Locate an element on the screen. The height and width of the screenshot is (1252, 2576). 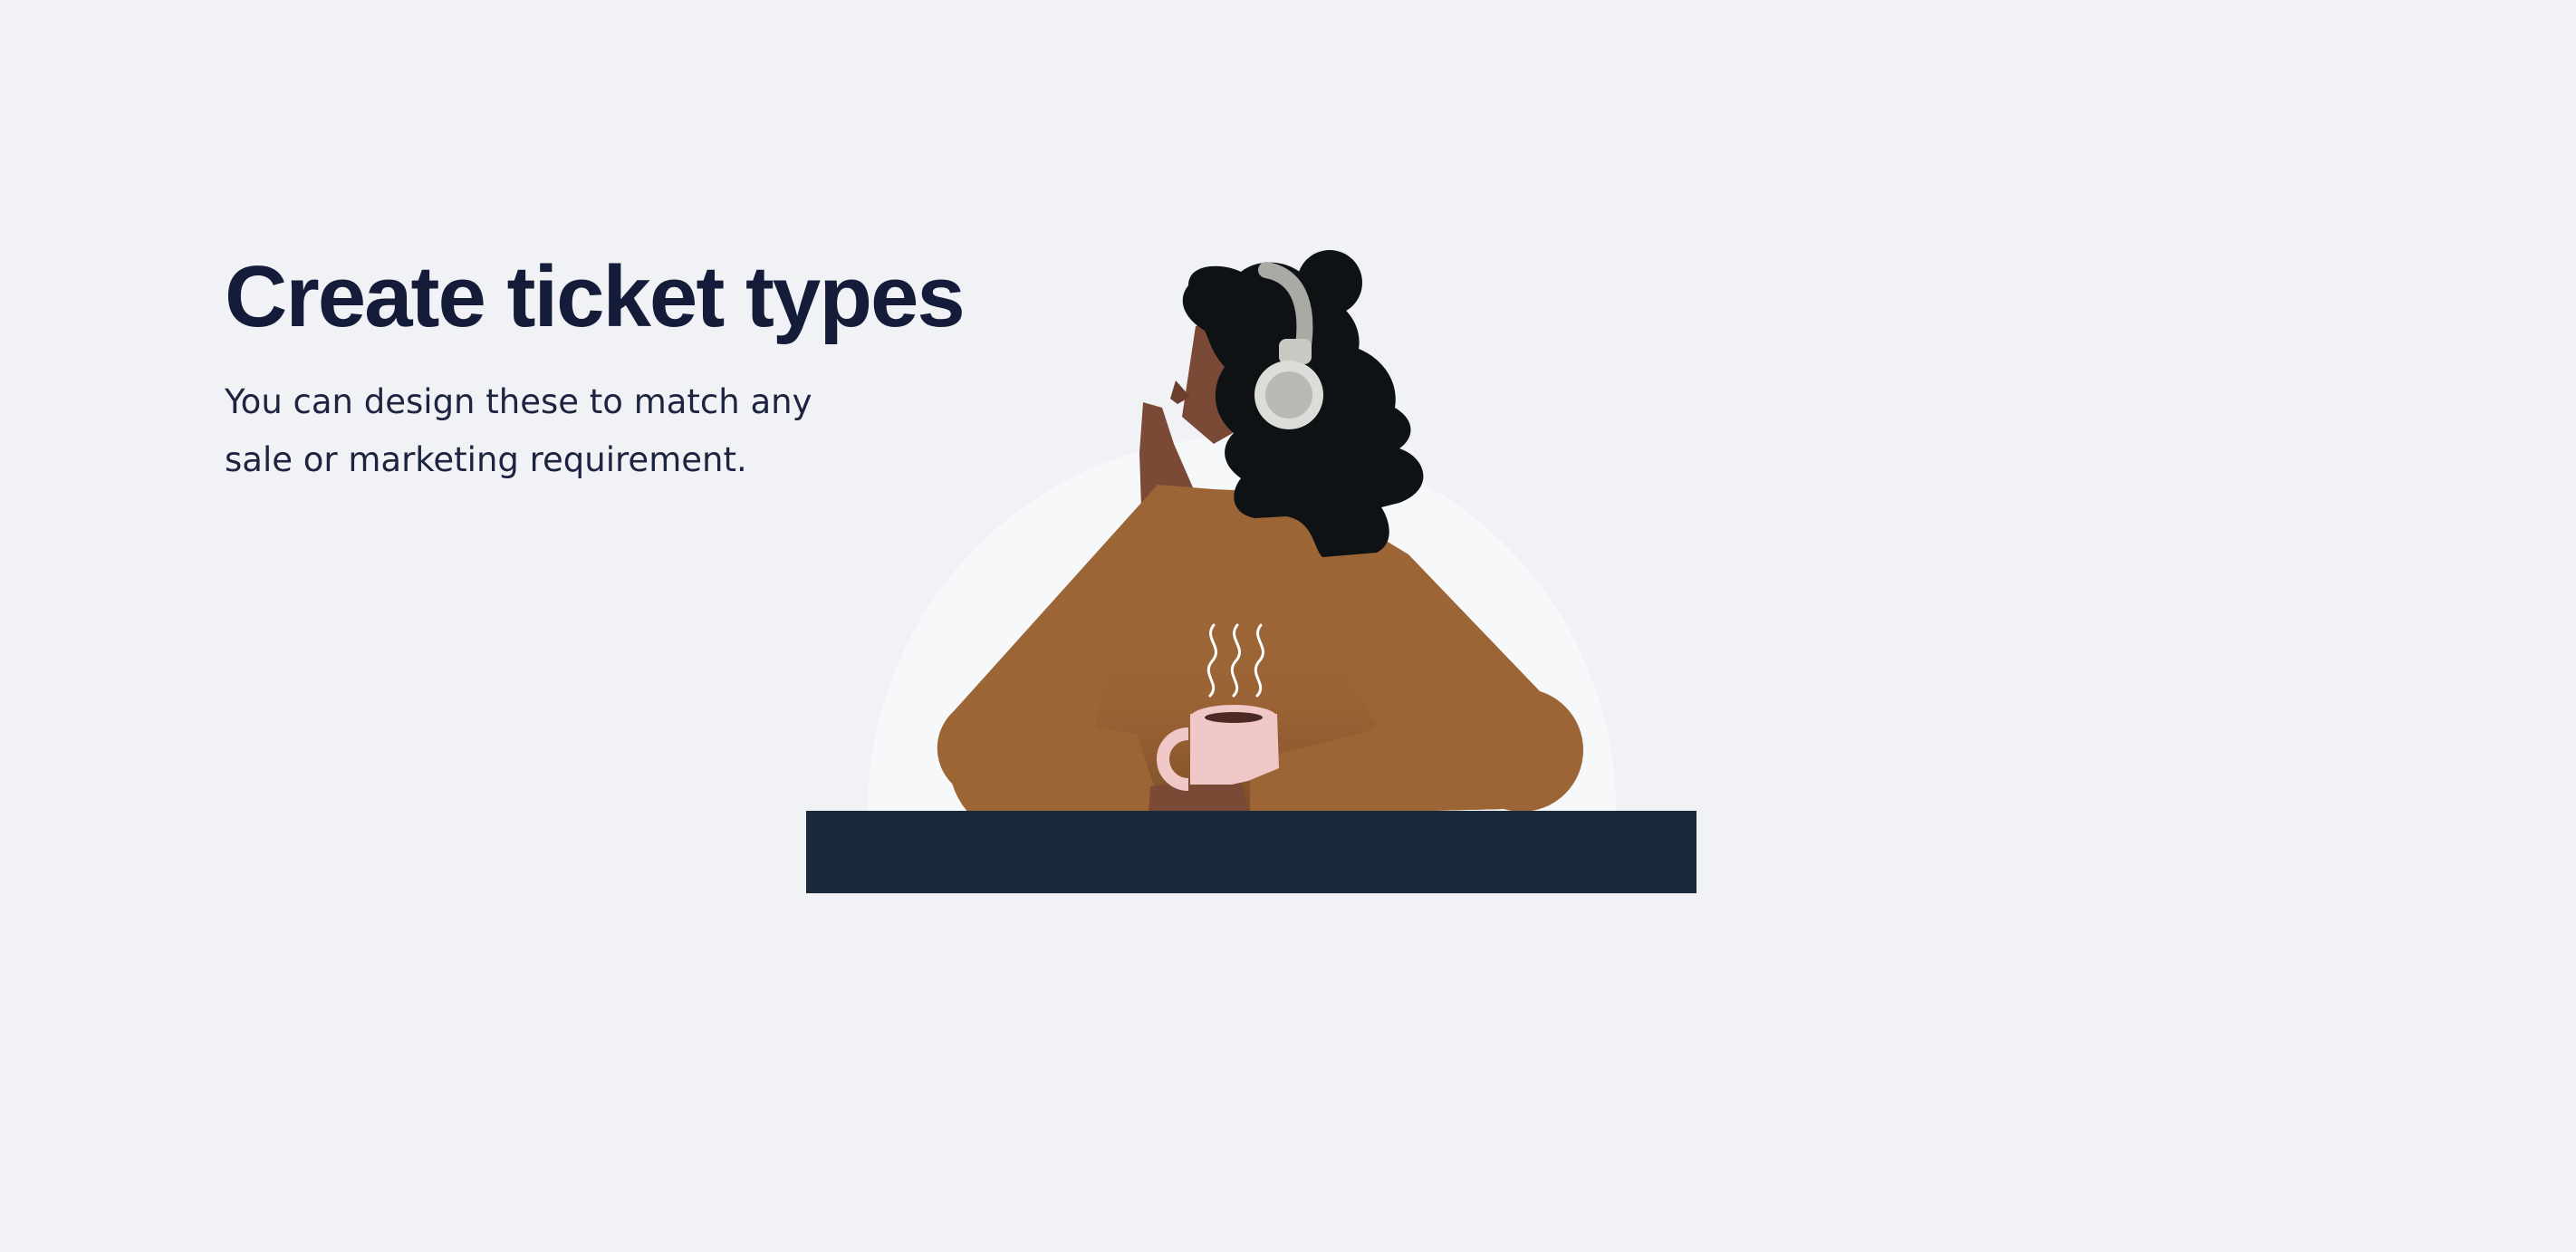
coffee is located at coordinates (1234, 717).